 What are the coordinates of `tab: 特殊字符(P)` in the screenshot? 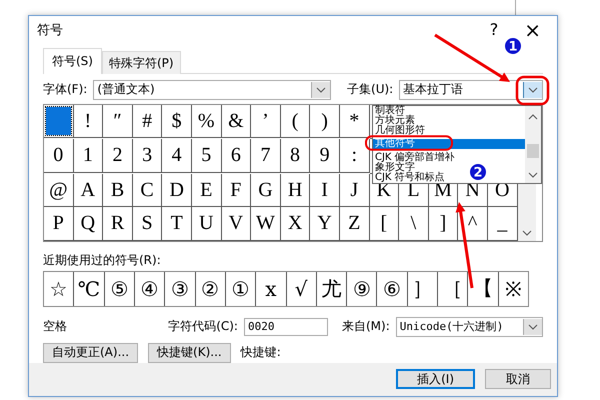 It's located at (141, 62).